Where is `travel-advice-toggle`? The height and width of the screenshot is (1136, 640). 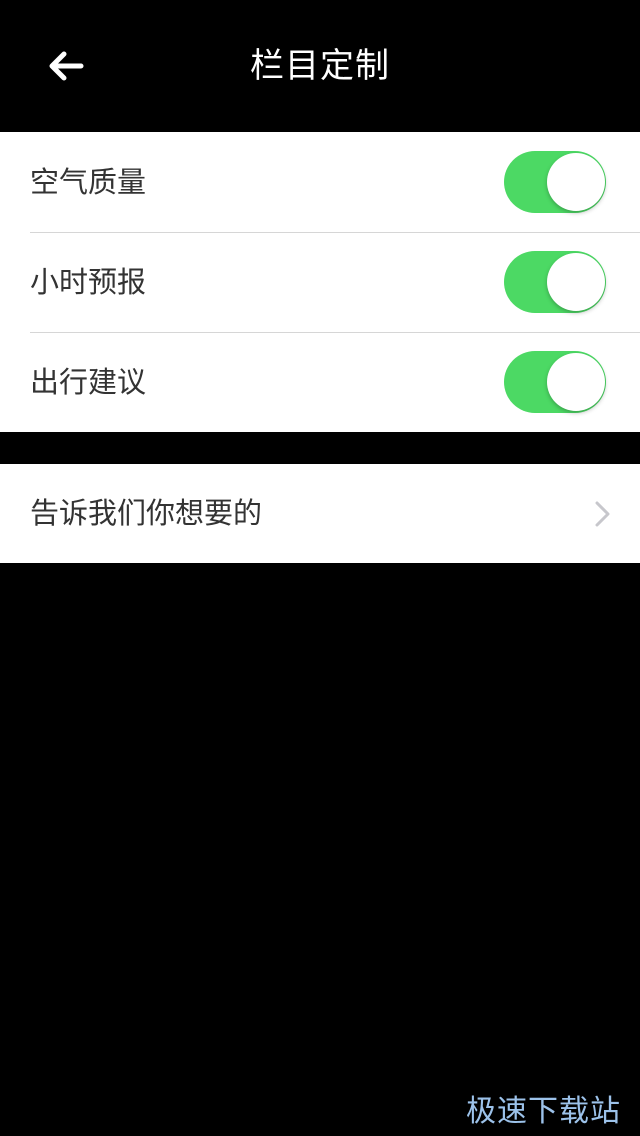
travel-advice-toggle is located at coordinates (555, 382).